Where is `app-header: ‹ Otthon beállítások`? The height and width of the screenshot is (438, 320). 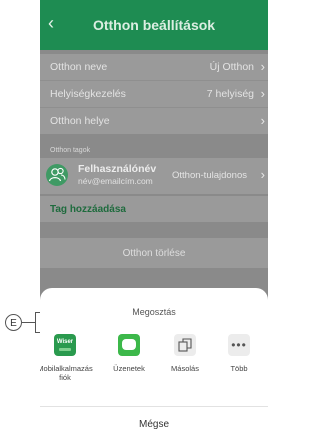 app-header: ‹ Otthon beállítások is located at coordinates (154, 25).